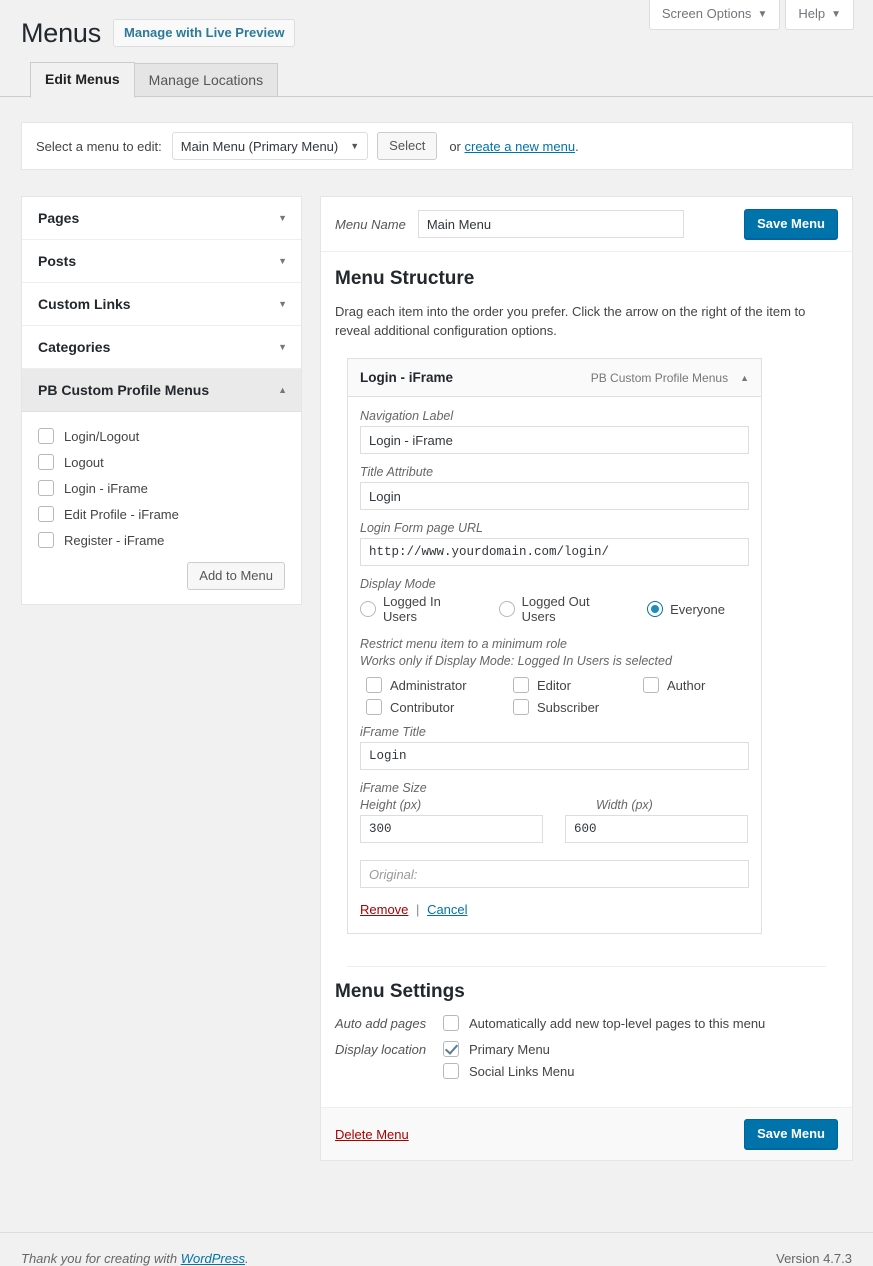  I want to click on login-form-url-input, so click(554, 552).